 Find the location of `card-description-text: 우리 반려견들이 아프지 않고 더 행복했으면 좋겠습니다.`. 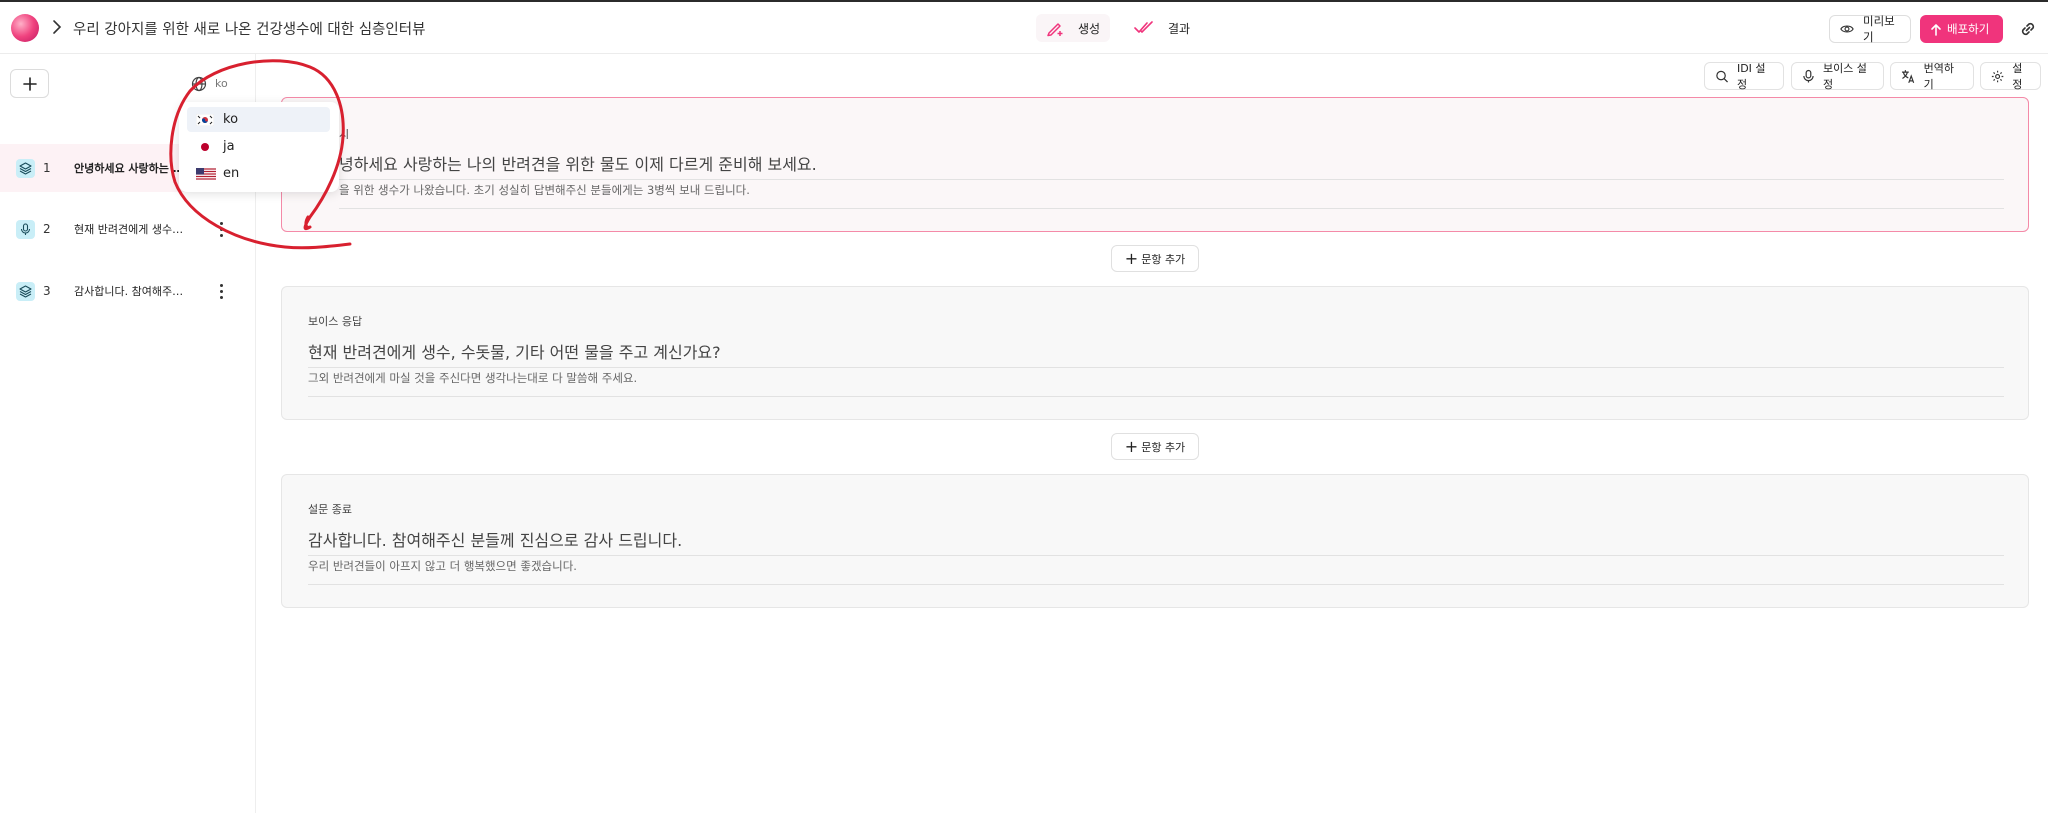

card-description-text: 우리 반려견들이 아프지 않고 더 행복했으면 좋겠습니다. is located at coordinates (1156, 571).